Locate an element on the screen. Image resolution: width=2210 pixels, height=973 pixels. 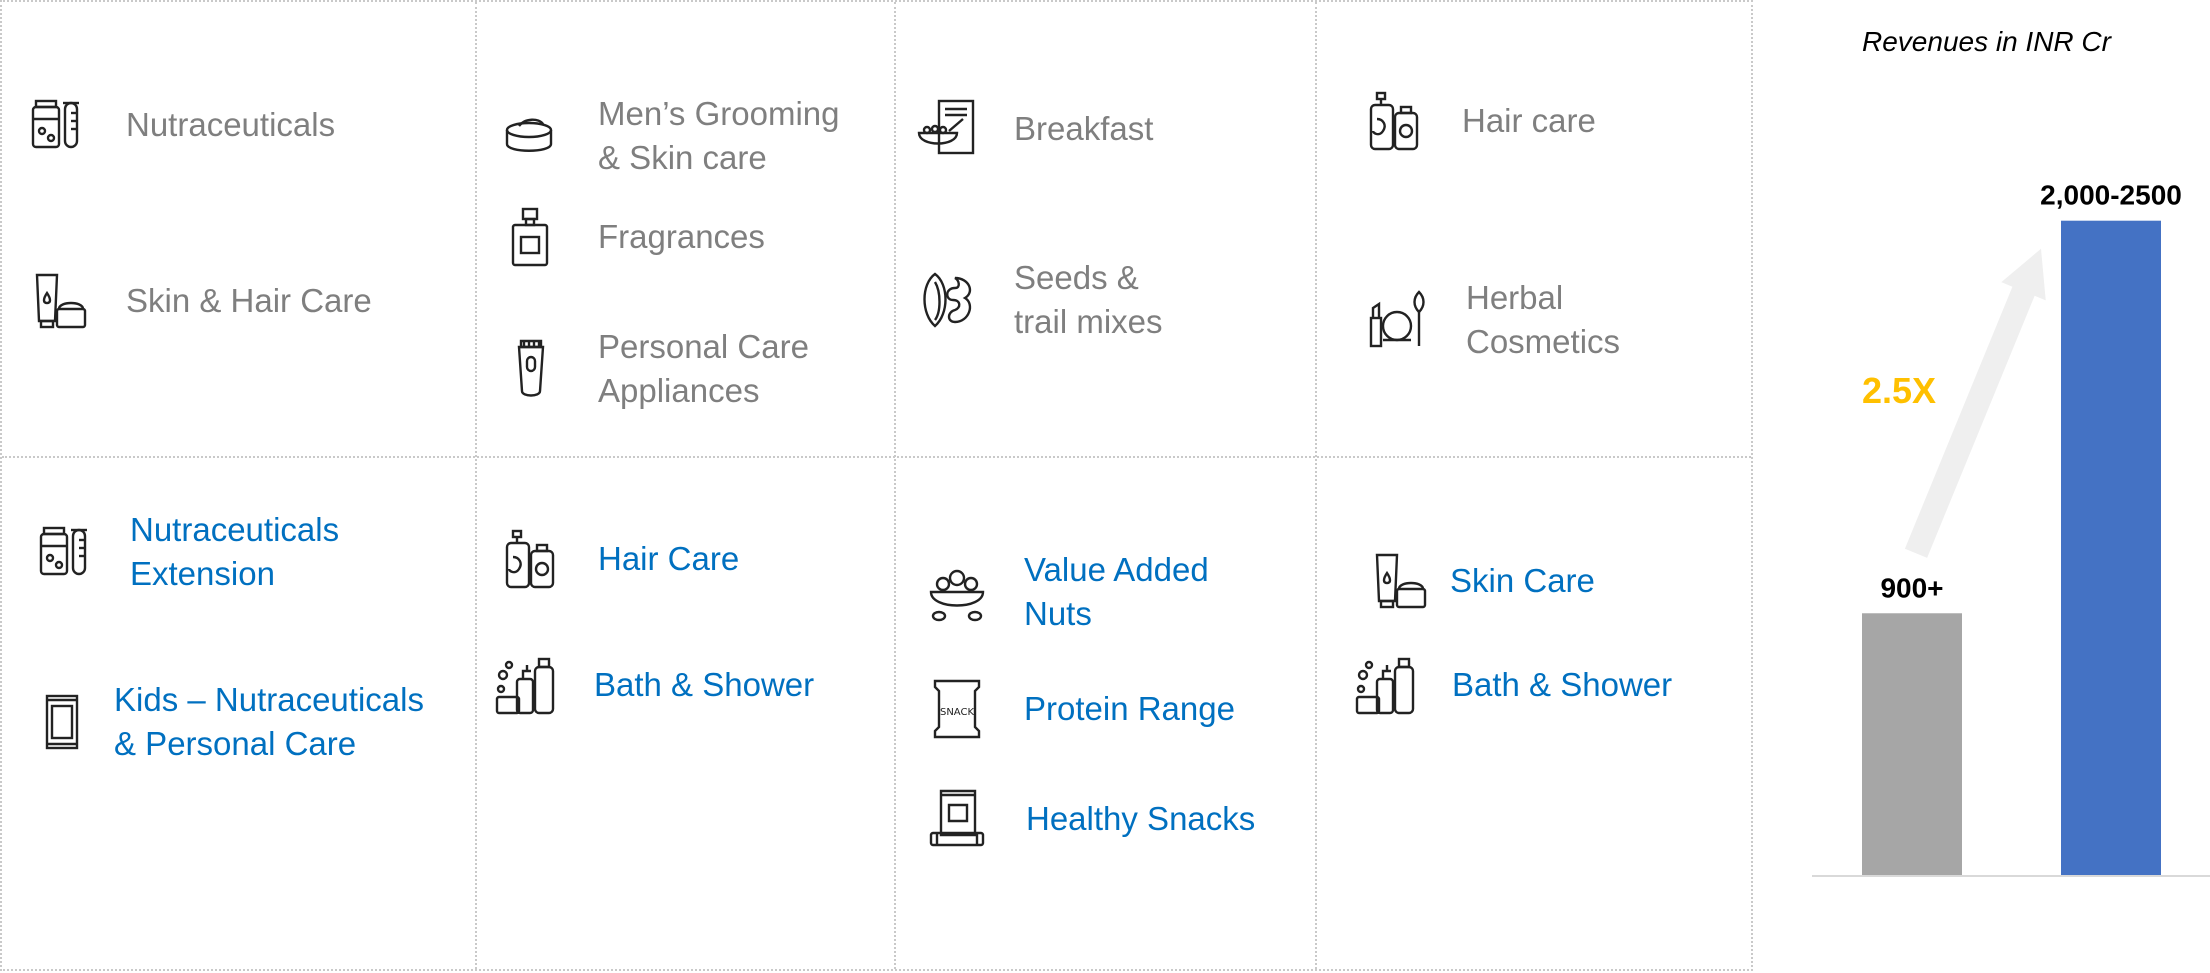
category-label: Value Added Nuts is located at coordinates (1116, 591).